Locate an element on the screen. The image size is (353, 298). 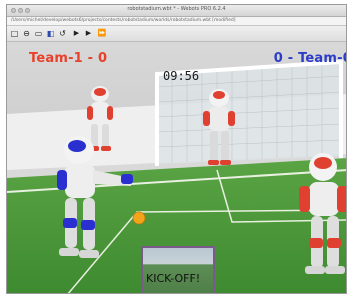
soccer-ball is located at coordinates (139, 218).